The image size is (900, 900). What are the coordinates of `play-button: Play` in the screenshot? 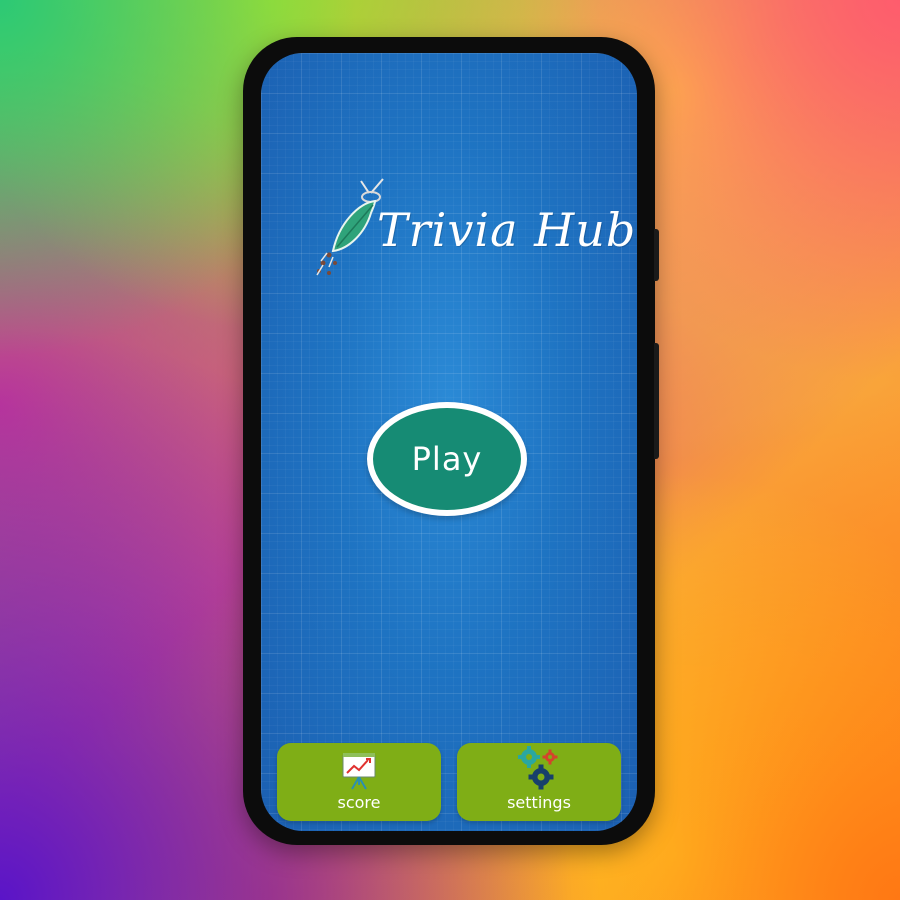 It's located at (447, 459).